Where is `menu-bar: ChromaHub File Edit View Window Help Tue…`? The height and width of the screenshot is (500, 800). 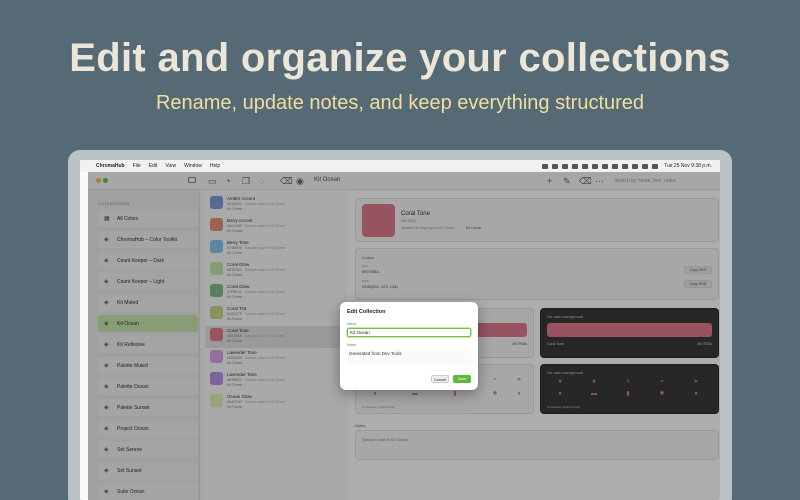
menu-bar: ChromaHub File Edit View Window Help Tue… is located at coordinates (400, 166).